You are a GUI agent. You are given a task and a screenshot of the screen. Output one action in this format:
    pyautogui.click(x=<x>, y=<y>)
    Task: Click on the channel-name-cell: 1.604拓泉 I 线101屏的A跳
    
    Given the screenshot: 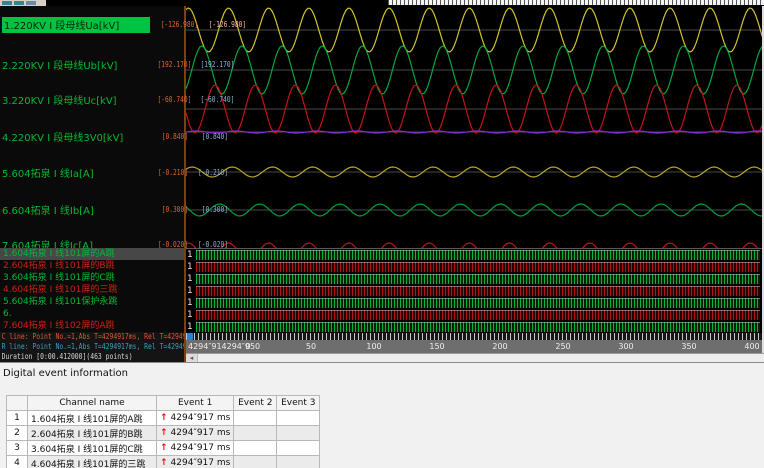 What is the action you would take?
    pyautogui.click(x=92, y=418)
    